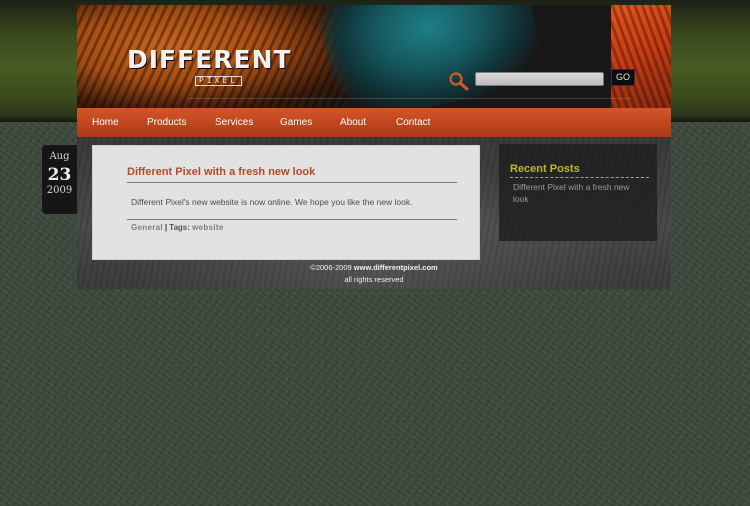 The height and width of the screenshot is (506, 750). What do you see at coordinates (209, 59) in the screenshot?
I see `site-logo: DIFFERENT` at bounding box center [209, 59].